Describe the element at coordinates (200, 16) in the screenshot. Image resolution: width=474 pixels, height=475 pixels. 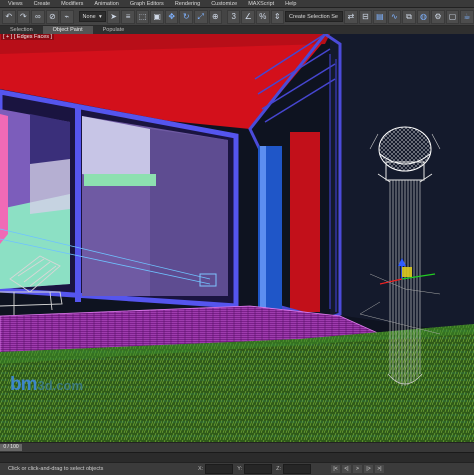
I see `scale-icon: ⤢` at that location.